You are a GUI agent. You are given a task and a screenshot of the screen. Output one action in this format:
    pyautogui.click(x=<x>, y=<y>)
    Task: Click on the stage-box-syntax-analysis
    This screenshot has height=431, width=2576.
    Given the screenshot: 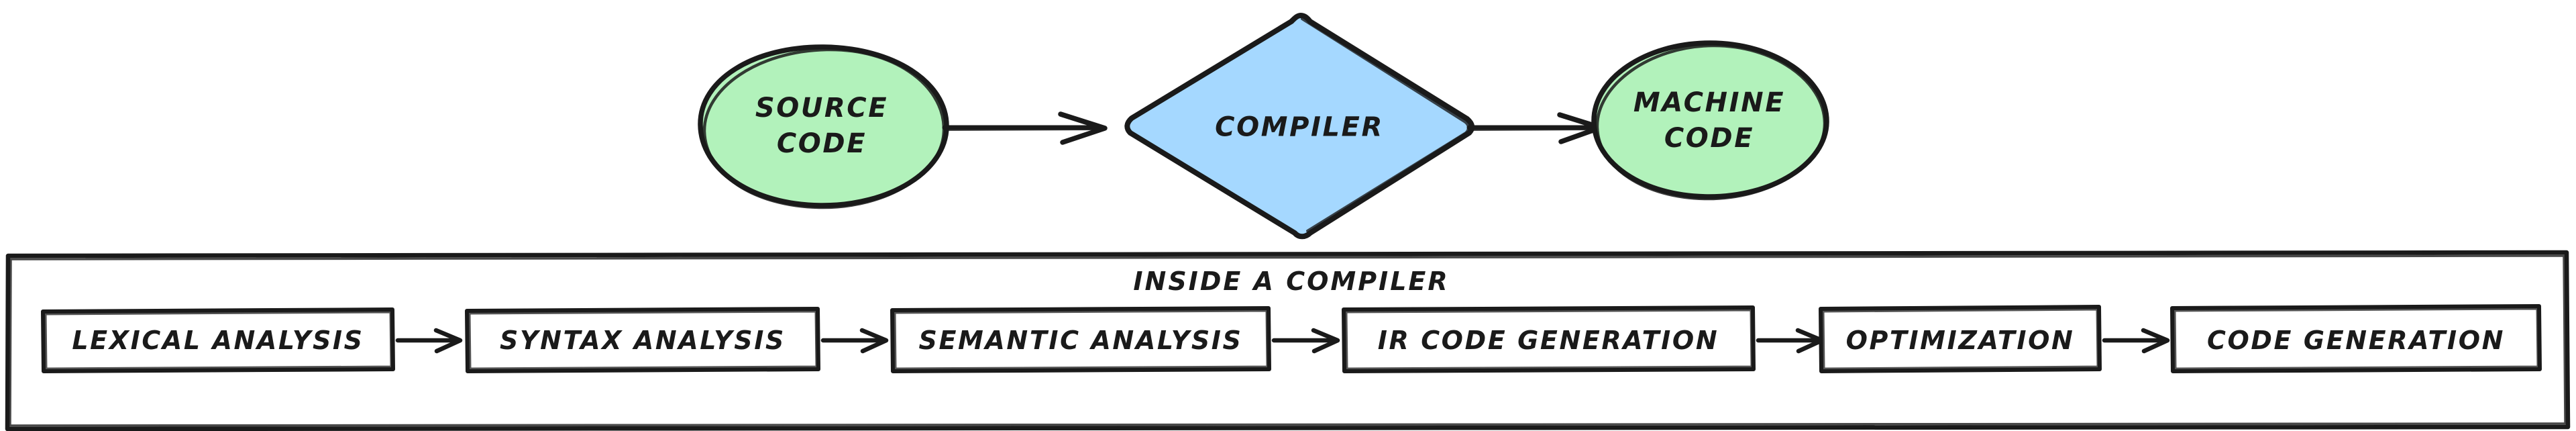 What is the action you would take?
    pyautogui.click(x=642, y=340)
    